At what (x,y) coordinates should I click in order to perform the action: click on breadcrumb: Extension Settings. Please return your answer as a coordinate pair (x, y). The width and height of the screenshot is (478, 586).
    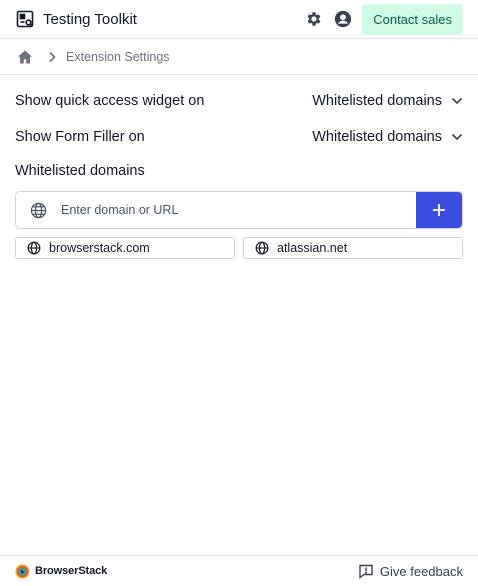
    Looking at the image, I should click on (239, 57).